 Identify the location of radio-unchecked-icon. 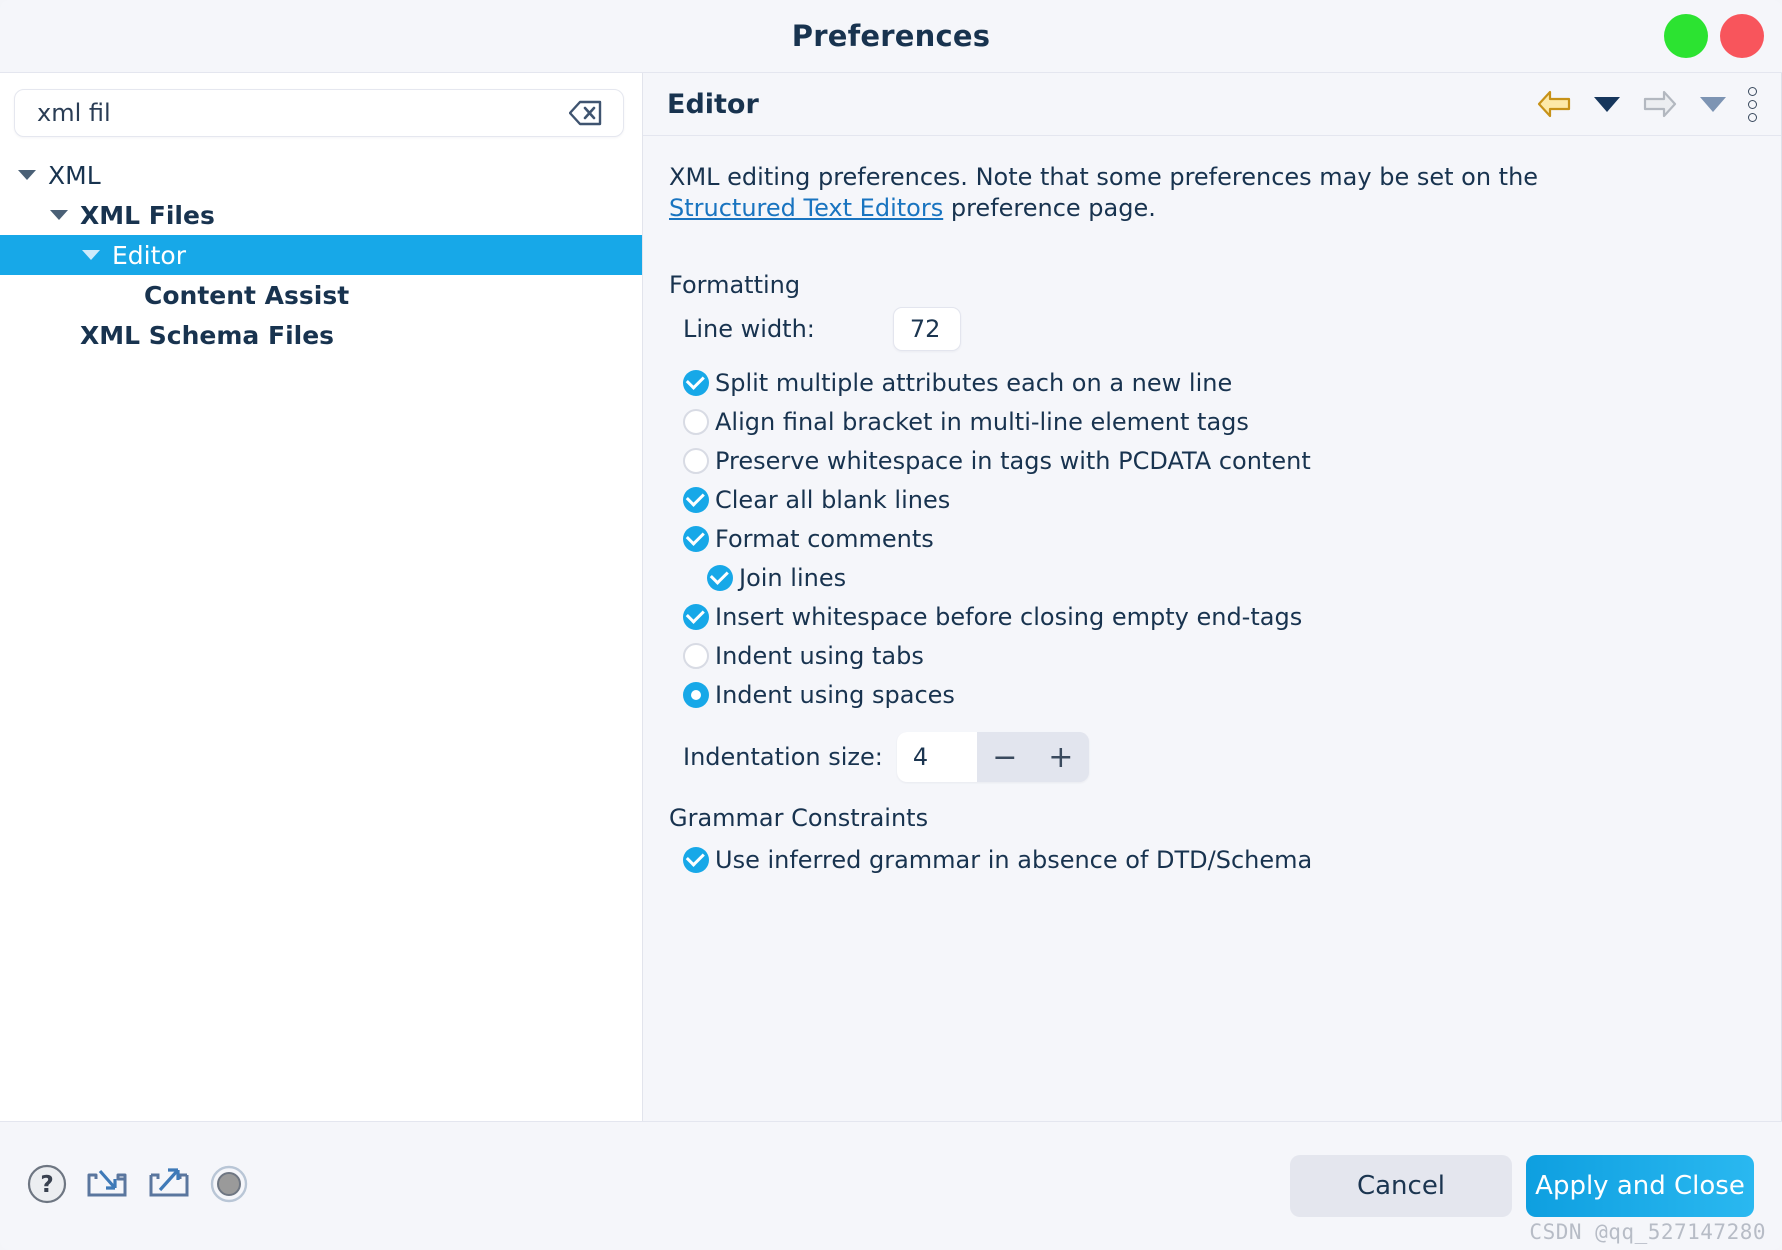
(696, 655).